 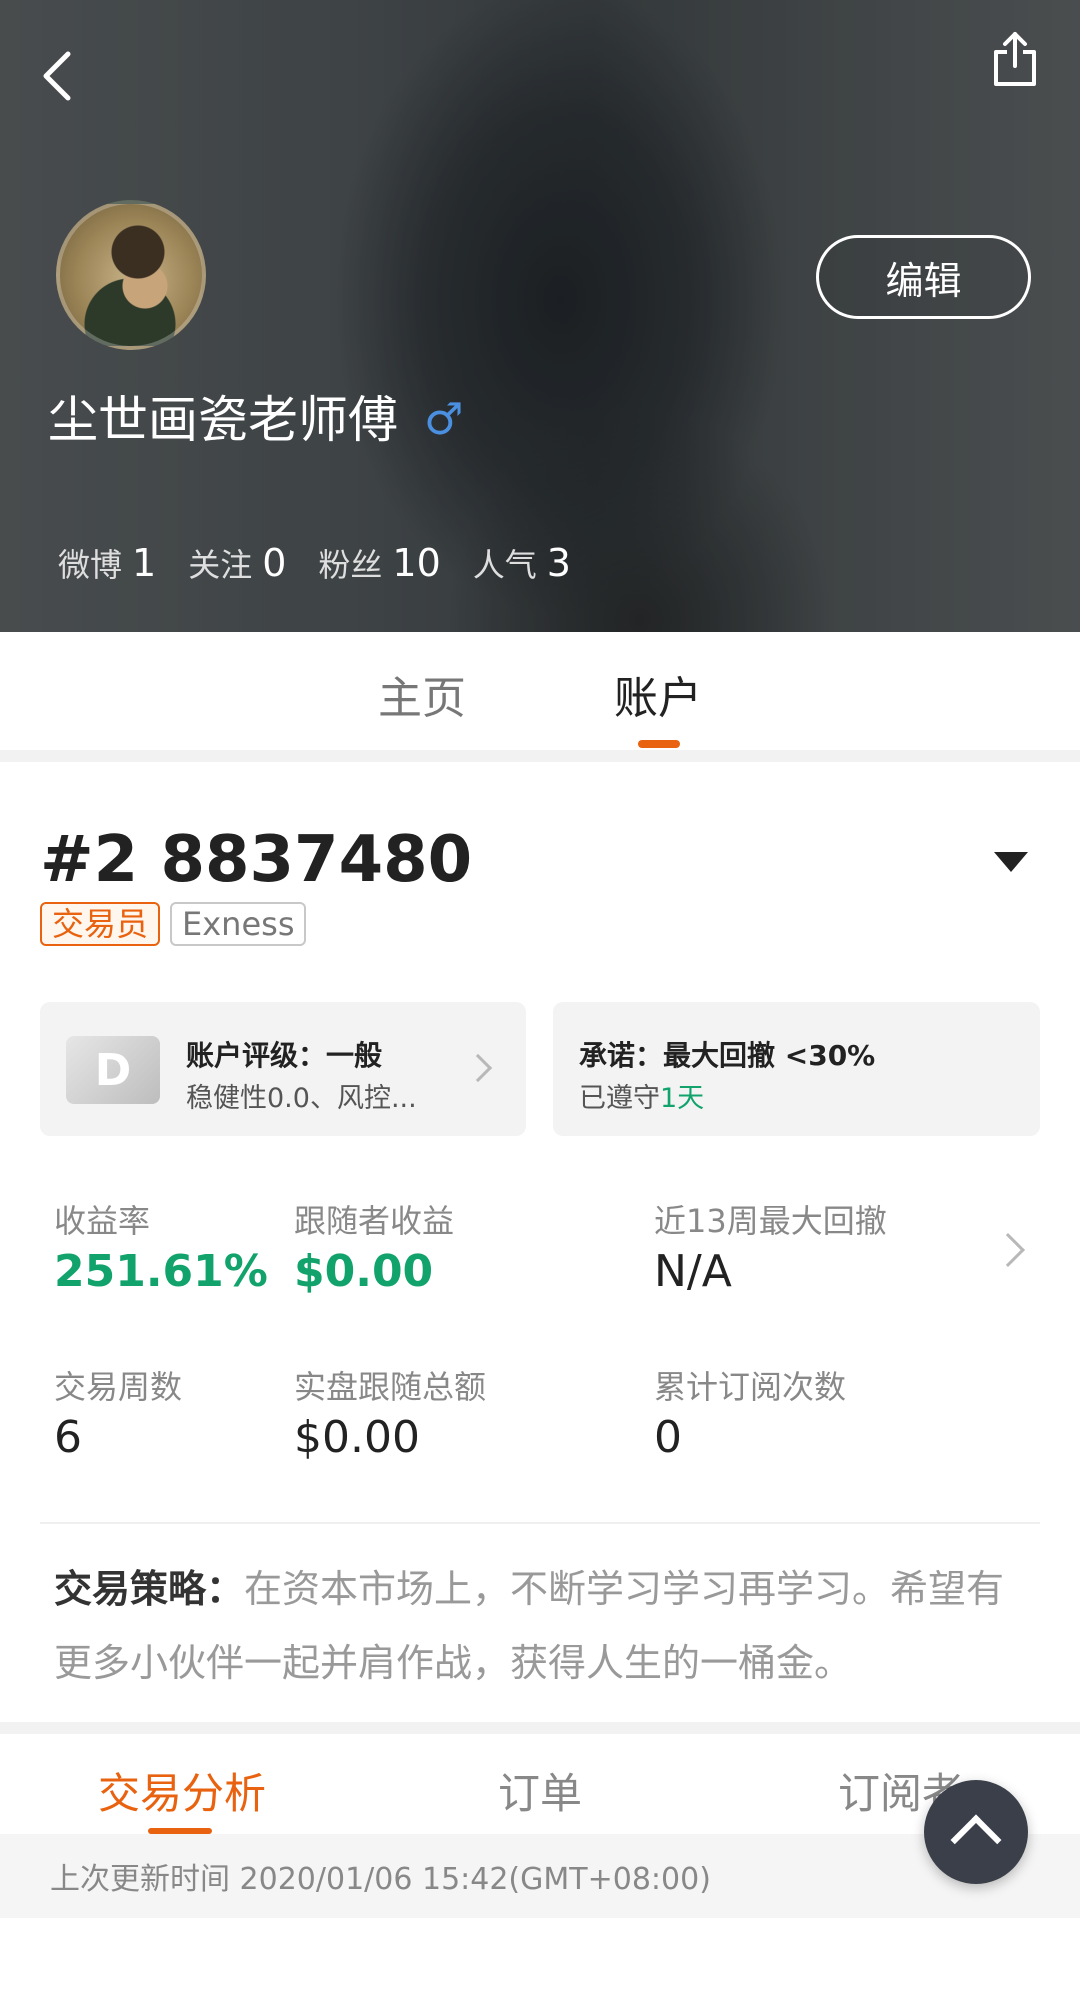 What do you see at coordinates (923, 277) in the screenshot?
I see `edit-button: 编辑` at bounding box center [923, 277].